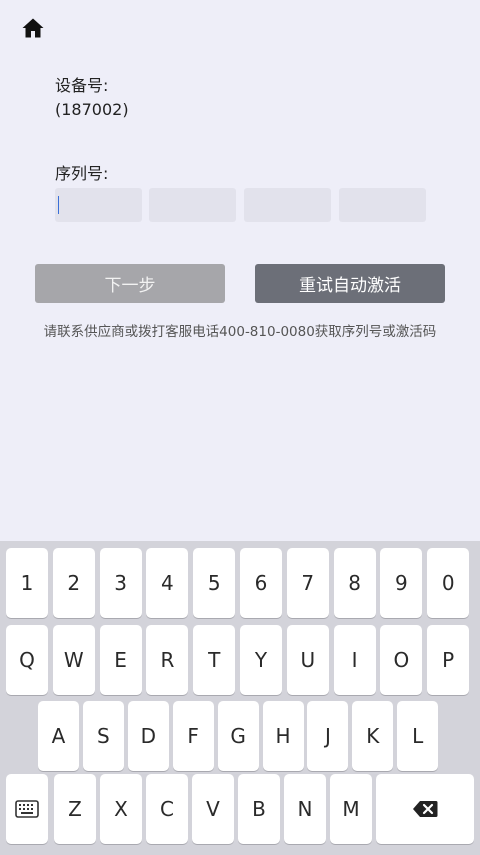  Describe the element at coordinates (193, 736) in the screenshot. I see `key-f: F` at that location.